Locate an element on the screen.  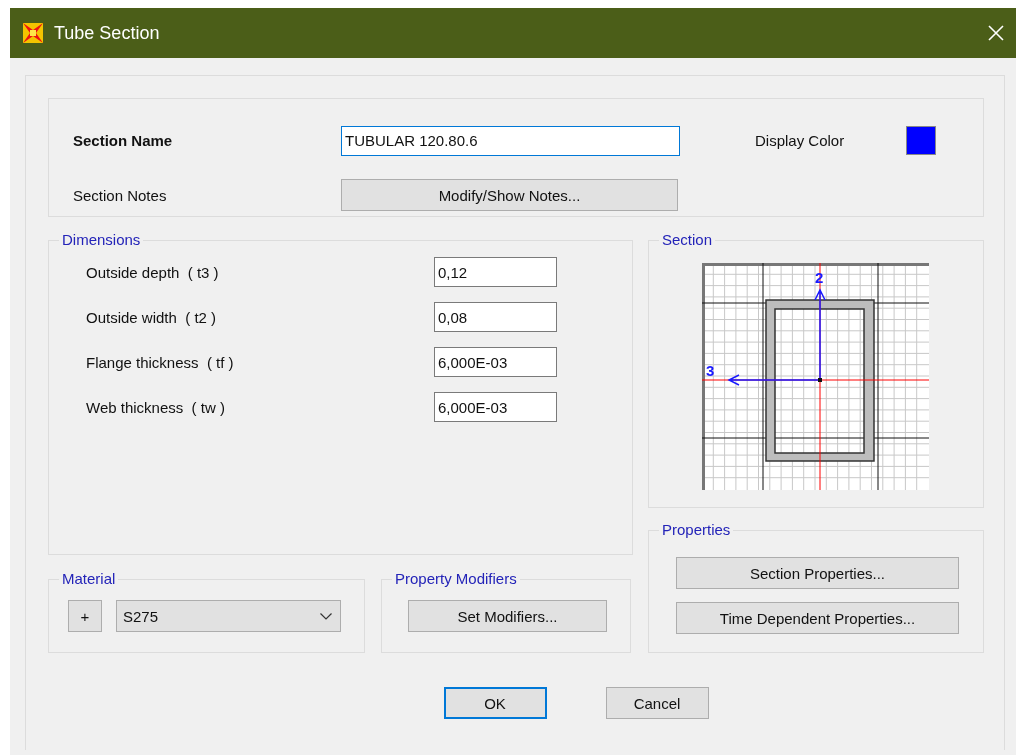
window-title: Tube Section is located at coordinates (107, 33).